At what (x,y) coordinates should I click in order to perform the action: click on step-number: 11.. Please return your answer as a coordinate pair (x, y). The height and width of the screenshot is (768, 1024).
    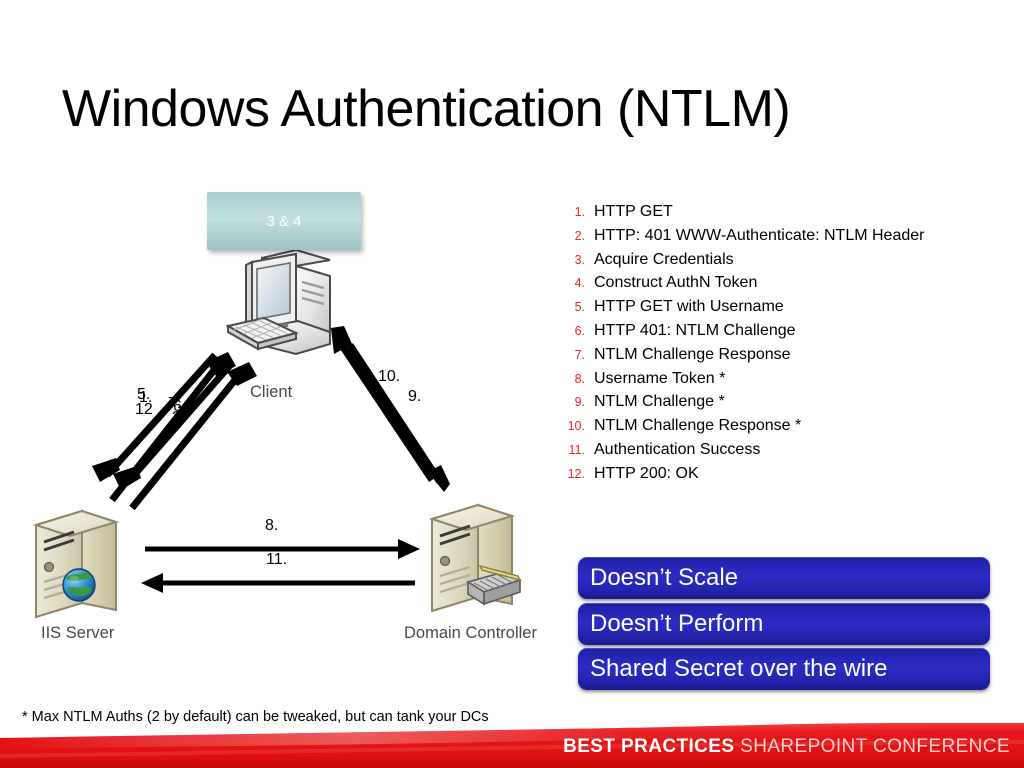
    Looking at the image, I should click on (576, 449).